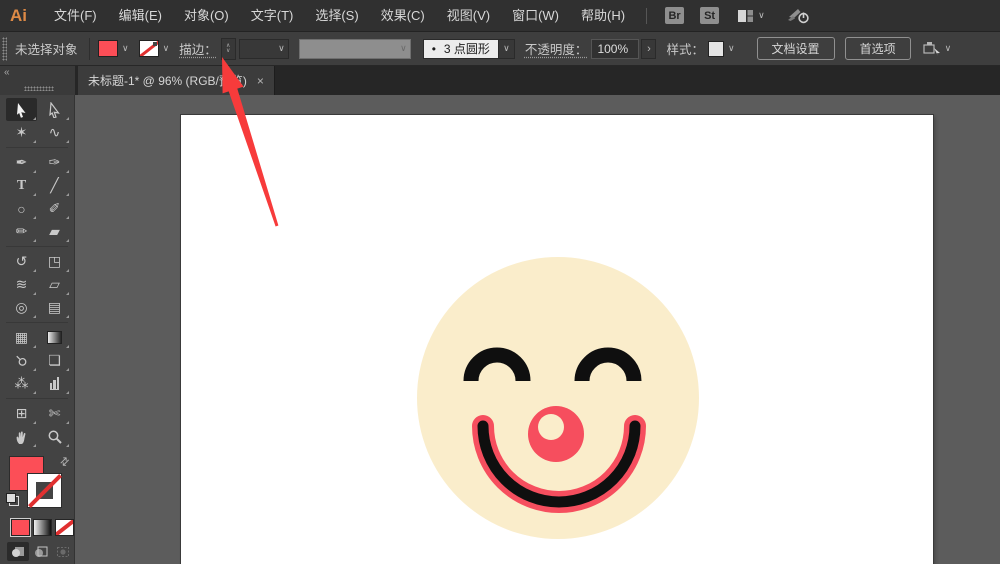 Image resolution: width=1000 pixels, height=564 pixels. I want to click on artboard-tool: ⊞, so click(21, 413).